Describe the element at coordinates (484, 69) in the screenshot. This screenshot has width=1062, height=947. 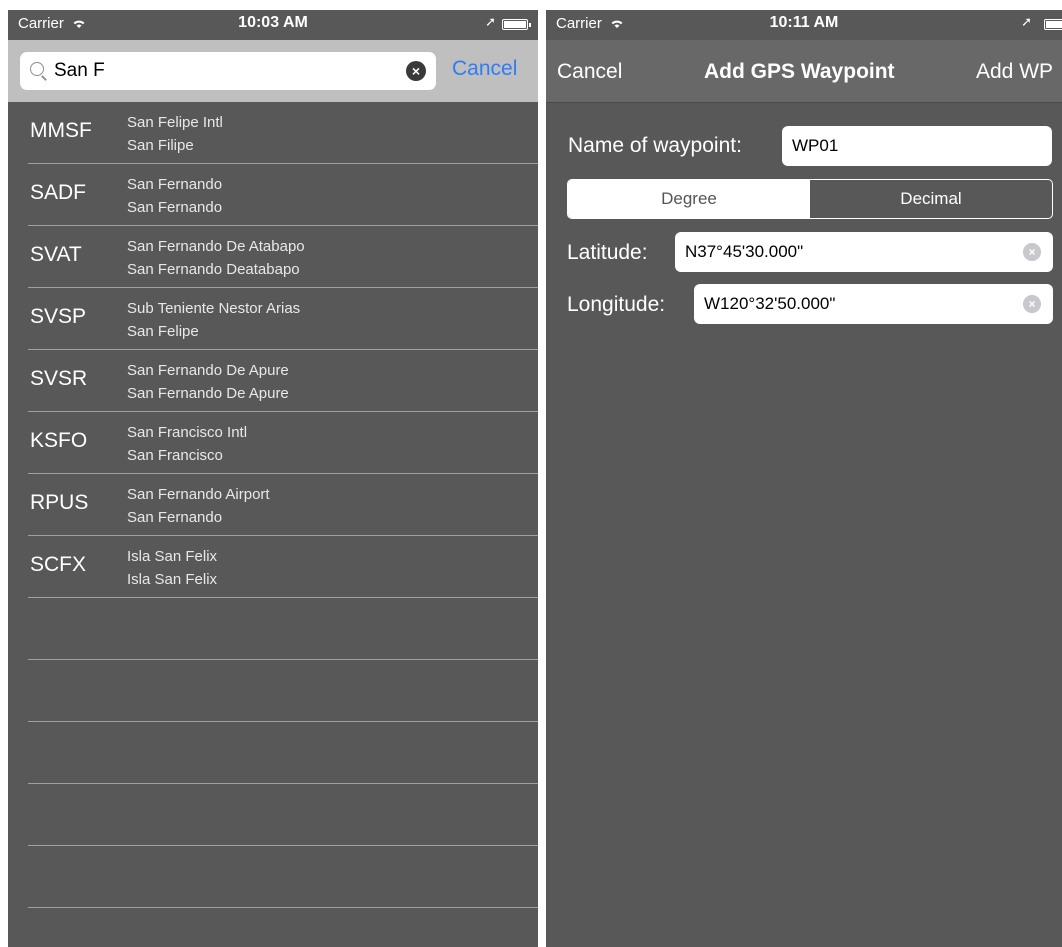
I see `cancel-search-button: Cancel` at that location.